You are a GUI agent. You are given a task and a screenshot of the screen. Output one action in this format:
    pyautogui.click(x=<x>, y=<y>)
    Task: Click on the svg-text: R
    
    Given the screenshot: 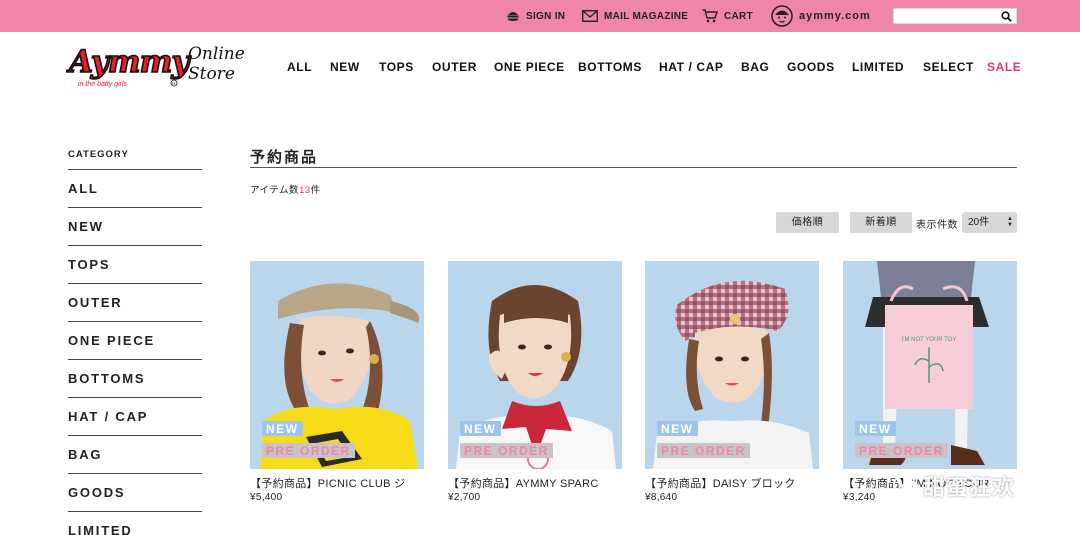 What is the action you would take?
    pyautogui.click(x=173, y=83)
    